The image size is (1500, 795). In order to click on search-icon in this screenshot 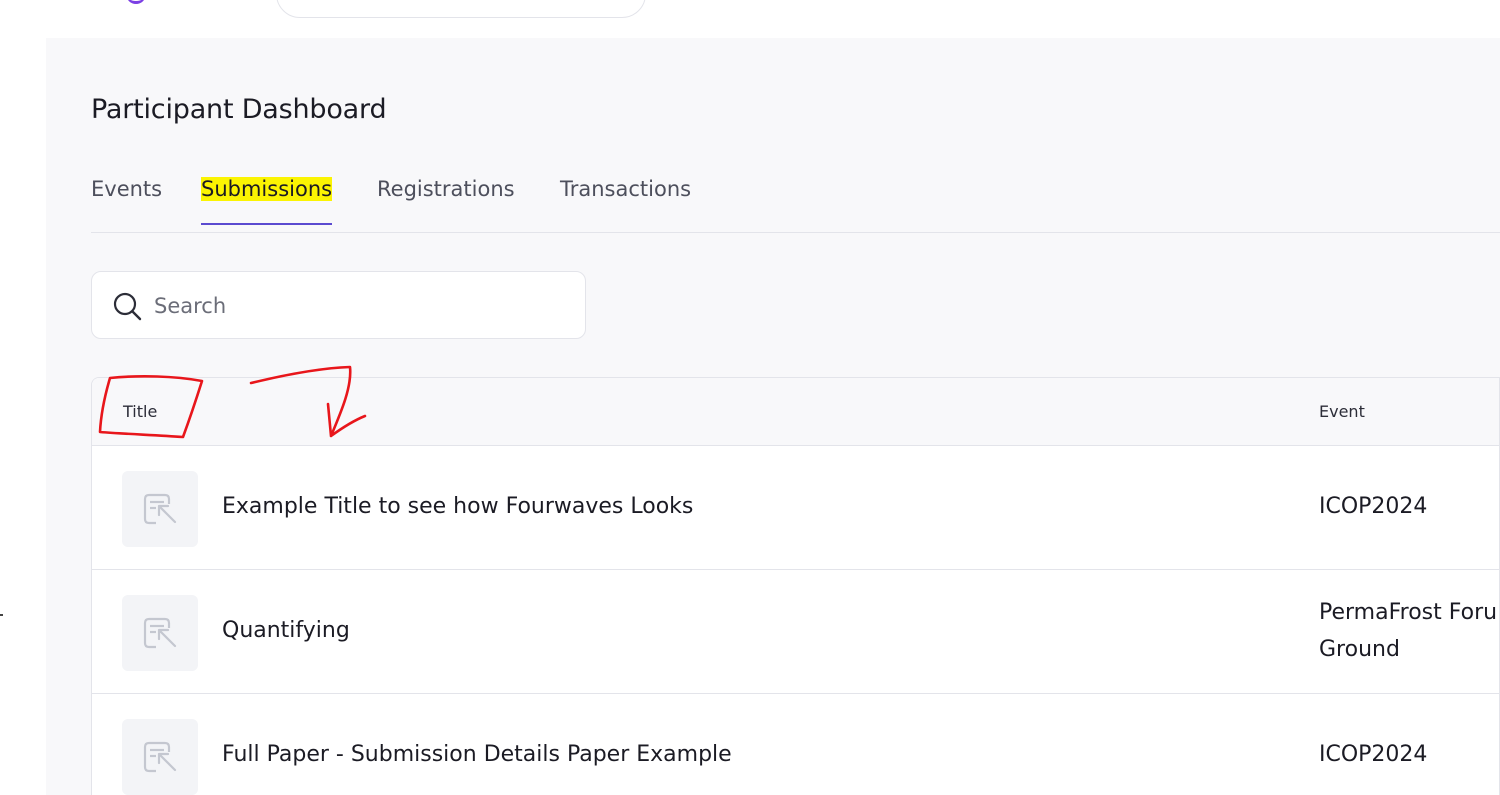, I will do `click(127, 306)`.